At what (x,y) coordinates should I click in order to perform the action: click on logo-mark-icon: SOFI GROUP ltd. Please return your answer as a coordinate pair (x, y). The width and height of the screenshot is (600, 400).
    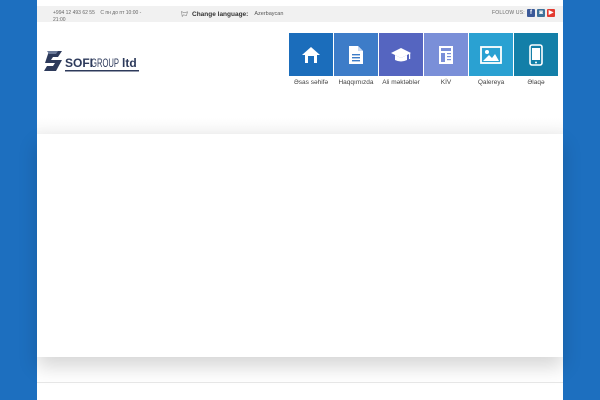
    Looking at the image, I should click on (91, 61).